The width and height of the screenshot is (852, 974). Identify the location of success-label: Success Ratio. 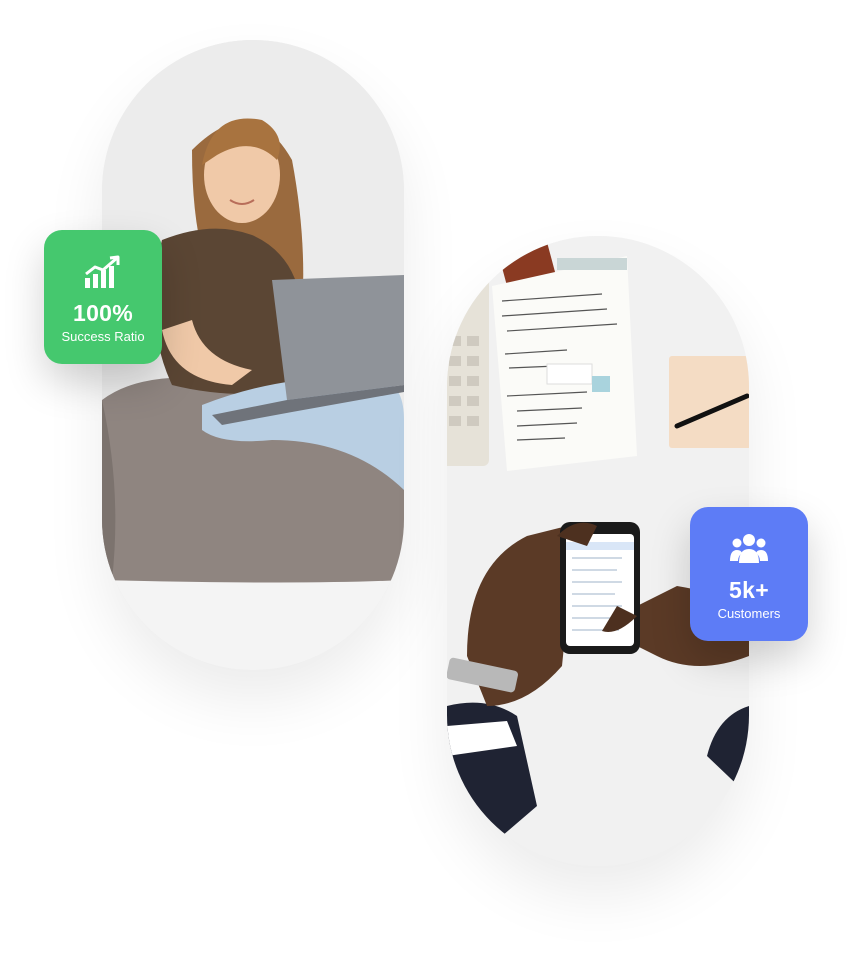
(103, 336).